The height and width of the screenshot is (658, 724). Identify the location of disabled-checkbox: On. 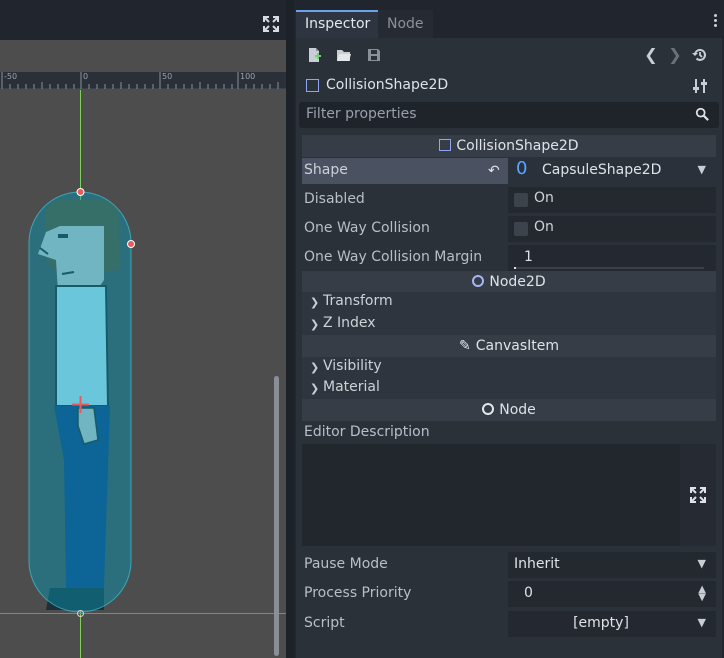
(612, 200).